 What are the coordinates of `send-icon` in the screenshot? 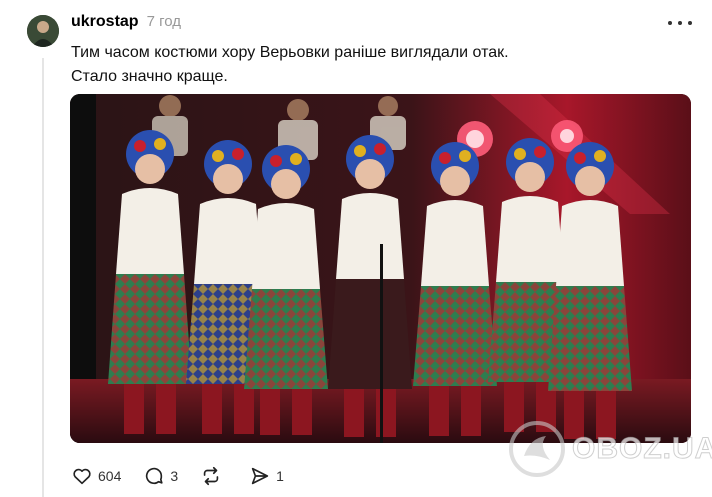 It's located at (260, 476).